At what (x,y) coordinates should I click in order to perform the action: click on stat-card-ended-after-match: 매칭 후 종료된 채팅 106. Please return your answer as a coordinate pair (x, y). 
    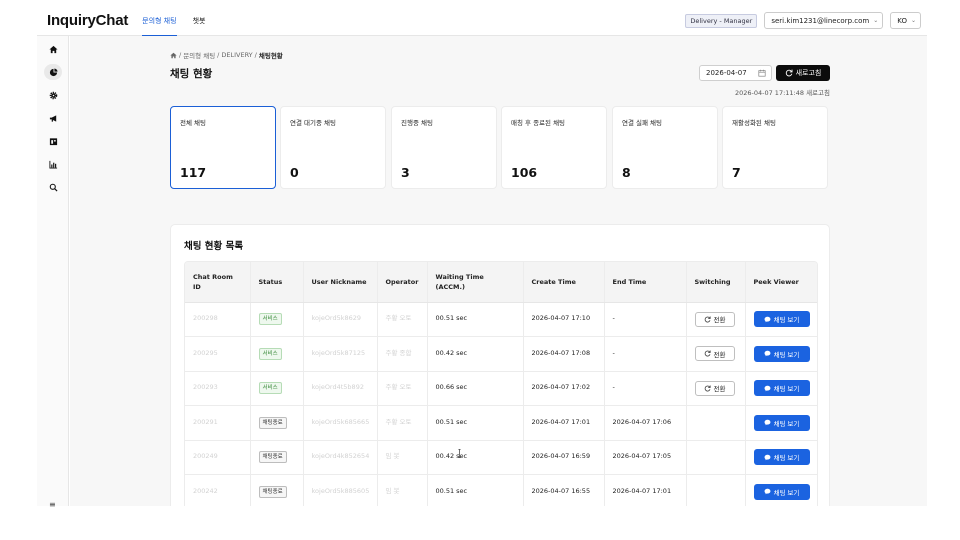
    Looking at the image, I should click on (554, 147).